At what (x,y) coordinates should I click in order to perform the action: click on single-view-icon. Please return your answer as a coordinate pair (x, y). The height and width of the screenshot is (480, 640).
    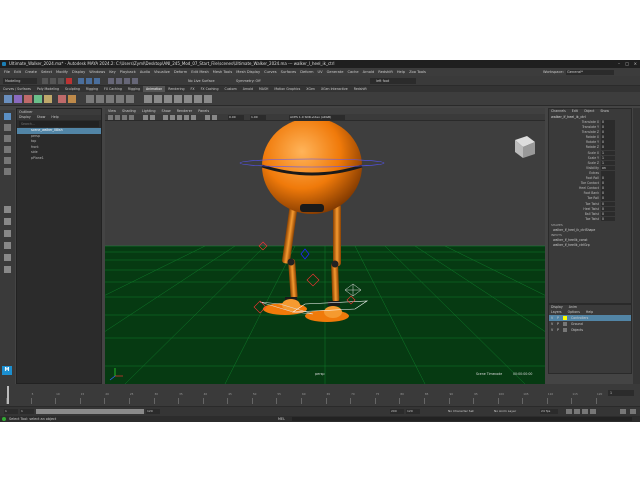
    Looking at the image, I should click on (7, 209).